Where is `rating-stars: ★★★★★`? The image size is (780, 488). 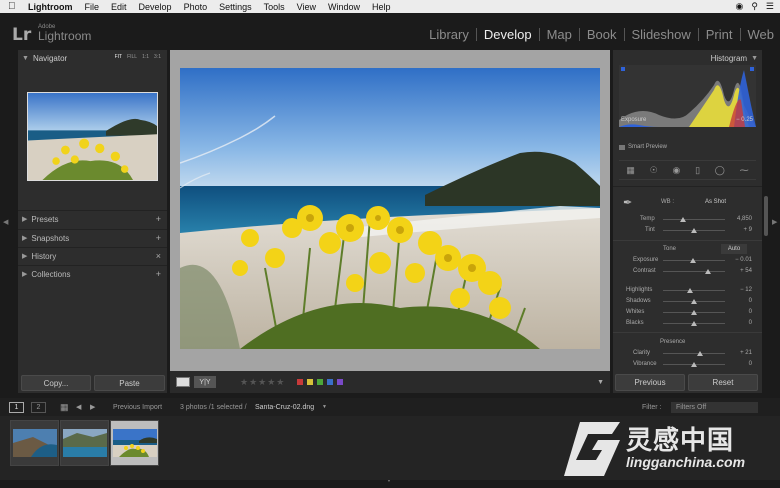
rating-stars: ★★★★★ is located at coordinates (262, 382).